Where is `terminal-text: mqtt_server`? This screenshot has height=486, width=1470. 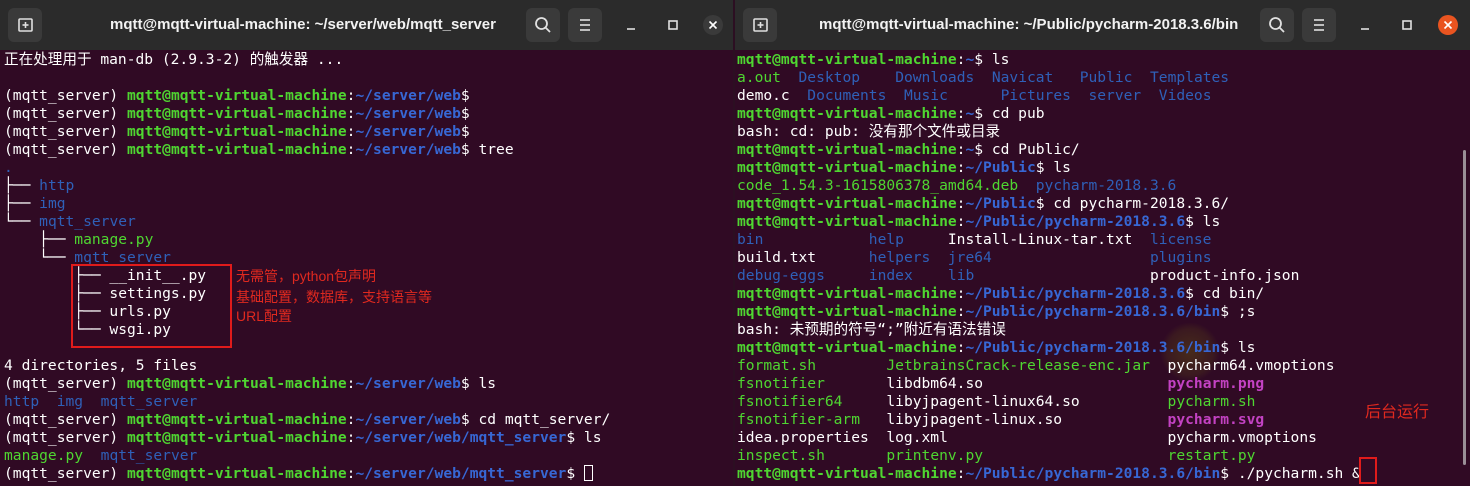
terminal-text: mqtt_server is located at coordinates (149, 455).